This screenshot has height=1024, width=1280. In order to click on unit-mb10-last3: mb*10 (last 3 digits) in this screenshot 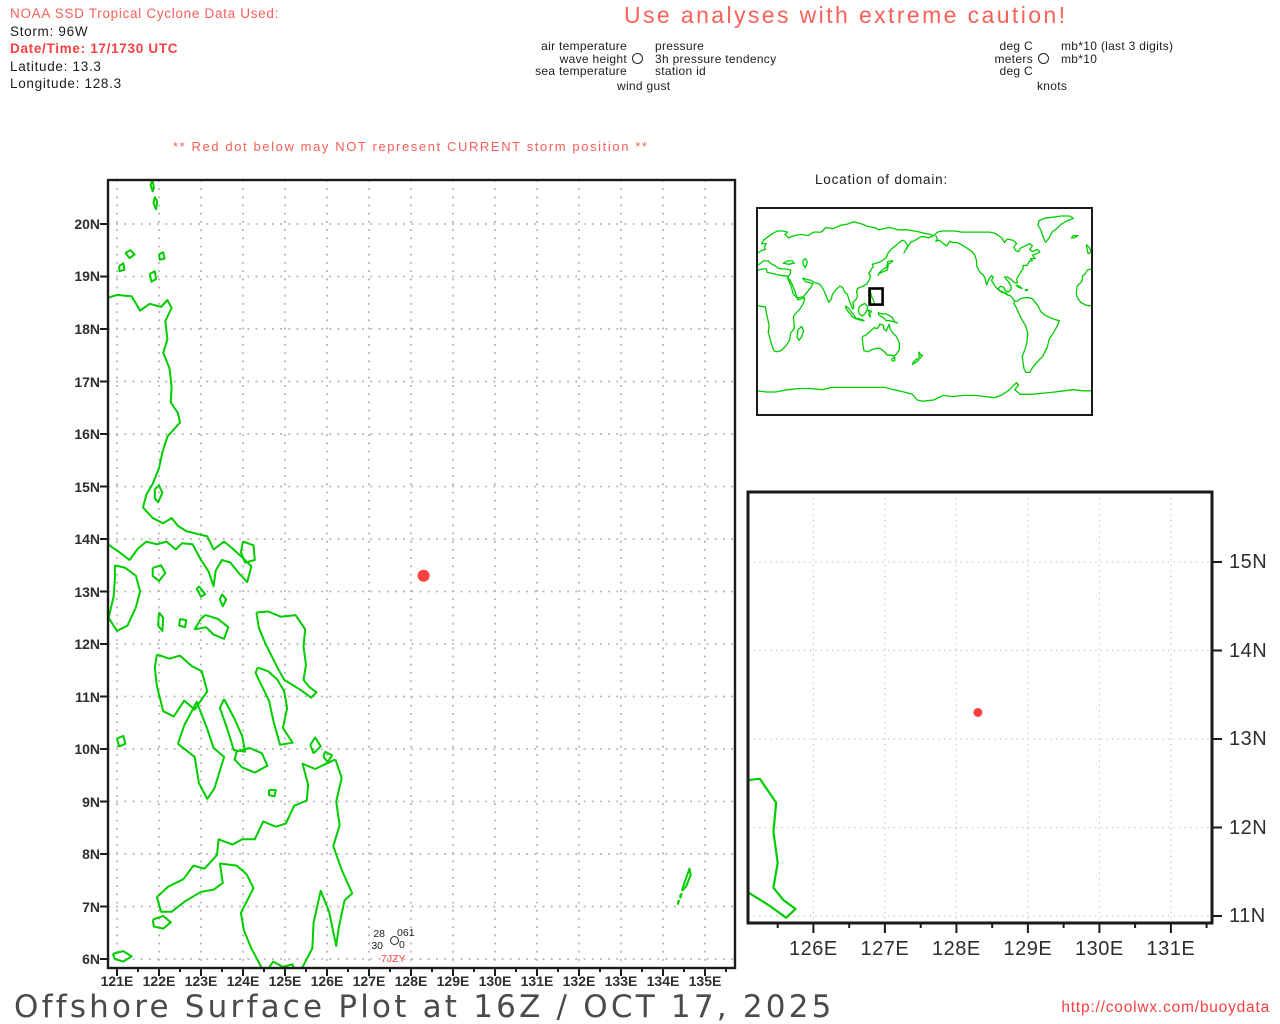, I will do `click(1117, 46)`.